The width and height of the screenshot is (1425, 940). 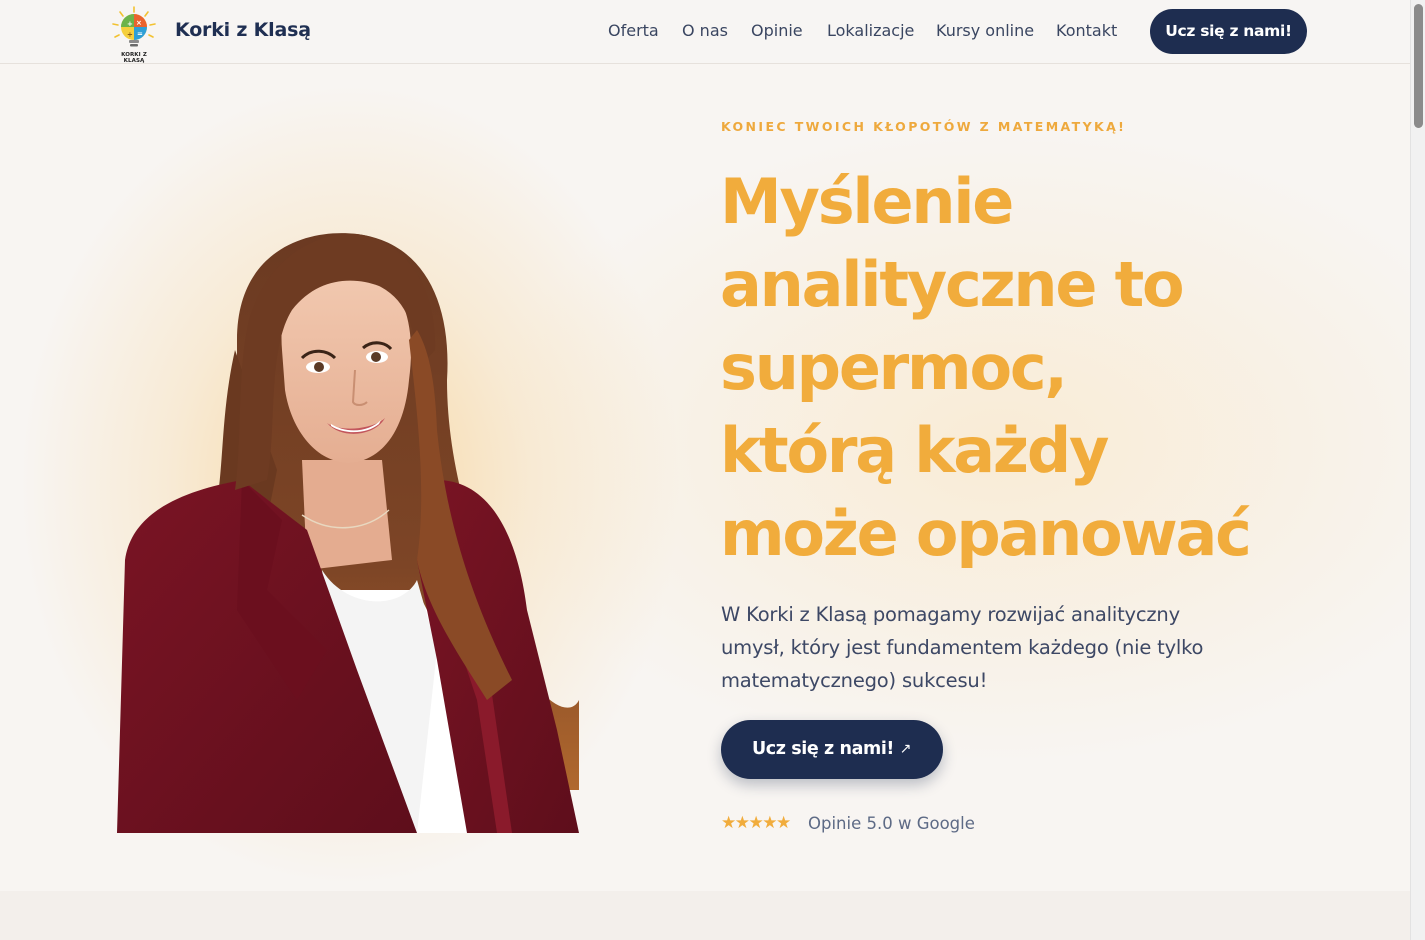 I want to click on logo: + × ÷ = KORKI Z KLASĄ, so click(x=134, y=35).